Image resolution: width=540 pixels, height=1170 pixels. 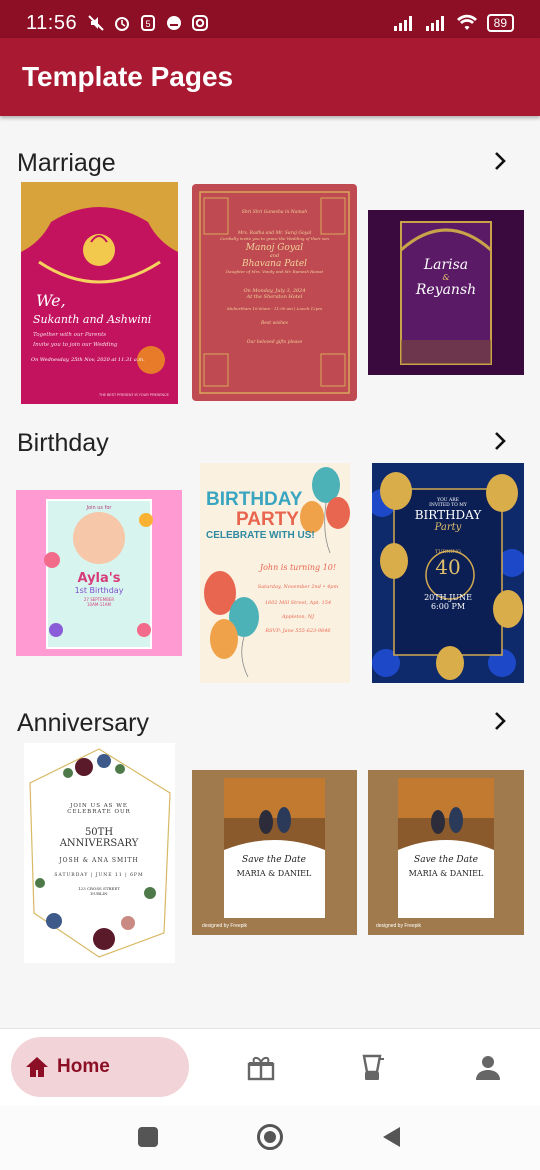 I want to click on card-line: 1602 Mill Street, Apt. 154, so click(x=298, y=603).